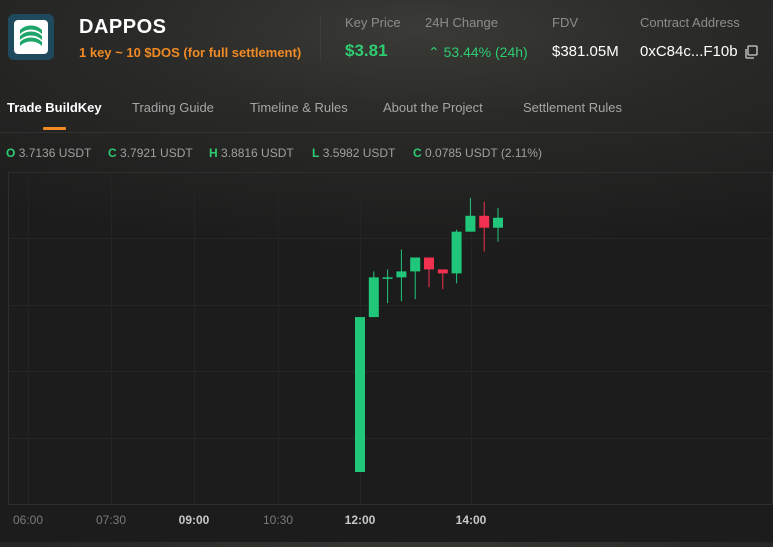  Describe the element at coordinates (55, 153) in the screenshot. I see `open-value: 3.7136 USDT` at that location.